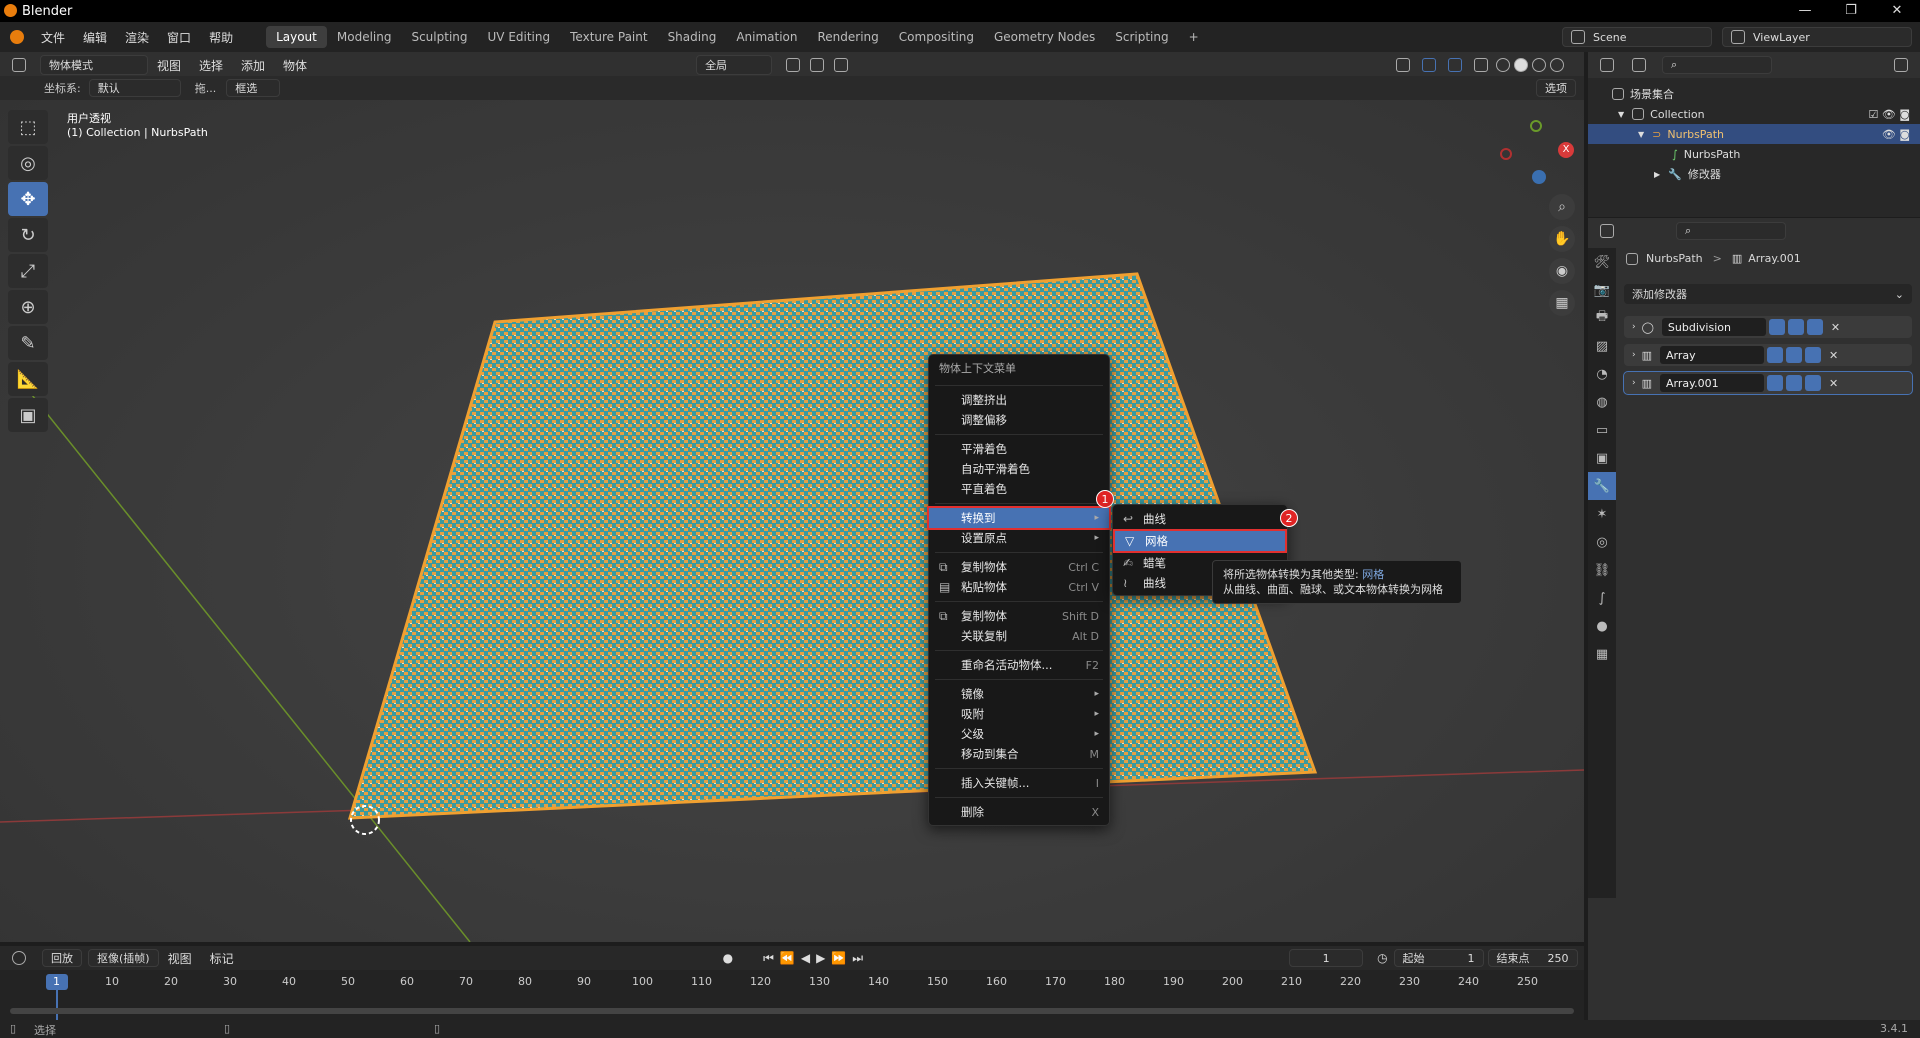 Image resolution: width=1920 pixels, height=1038 pixels. Describe the element at coordinates (1535, 151) in the screenshot. I see `navigation-gizmo: X` at that location.